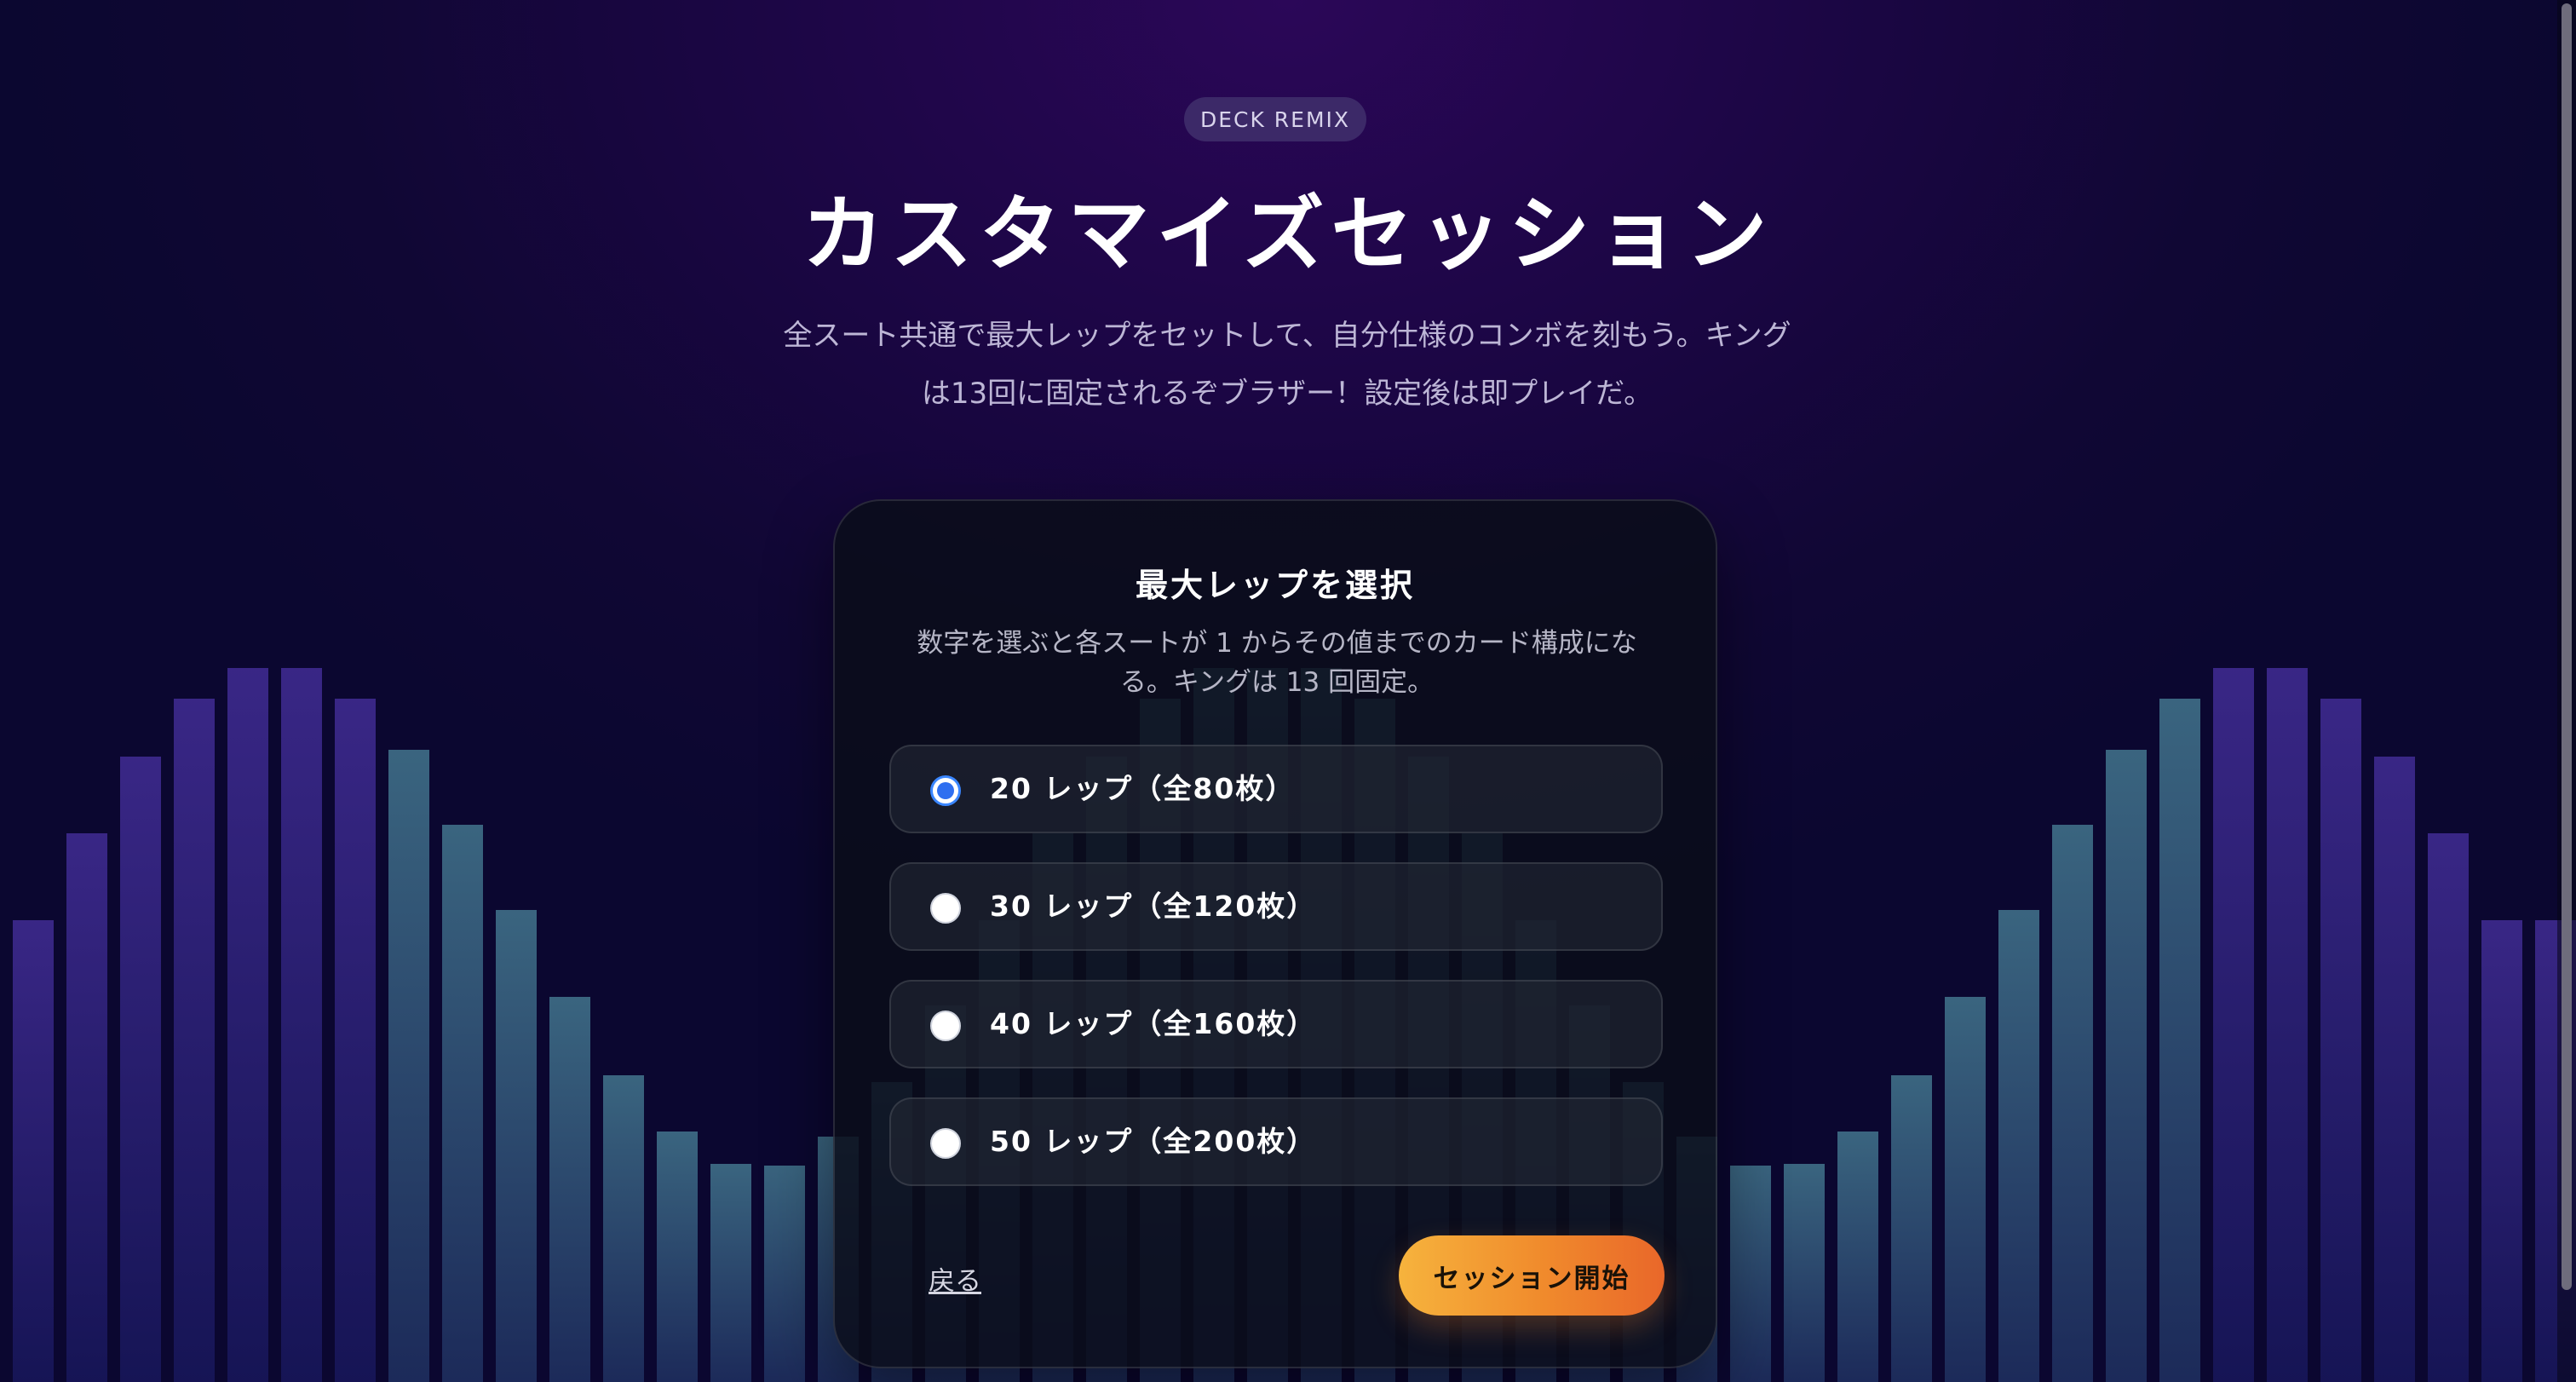 The image size is (2576, 1382). Describe the element at coordinates (1275, 585) in the screenshot. I see `card-title: 最大レップを選択` at that location.